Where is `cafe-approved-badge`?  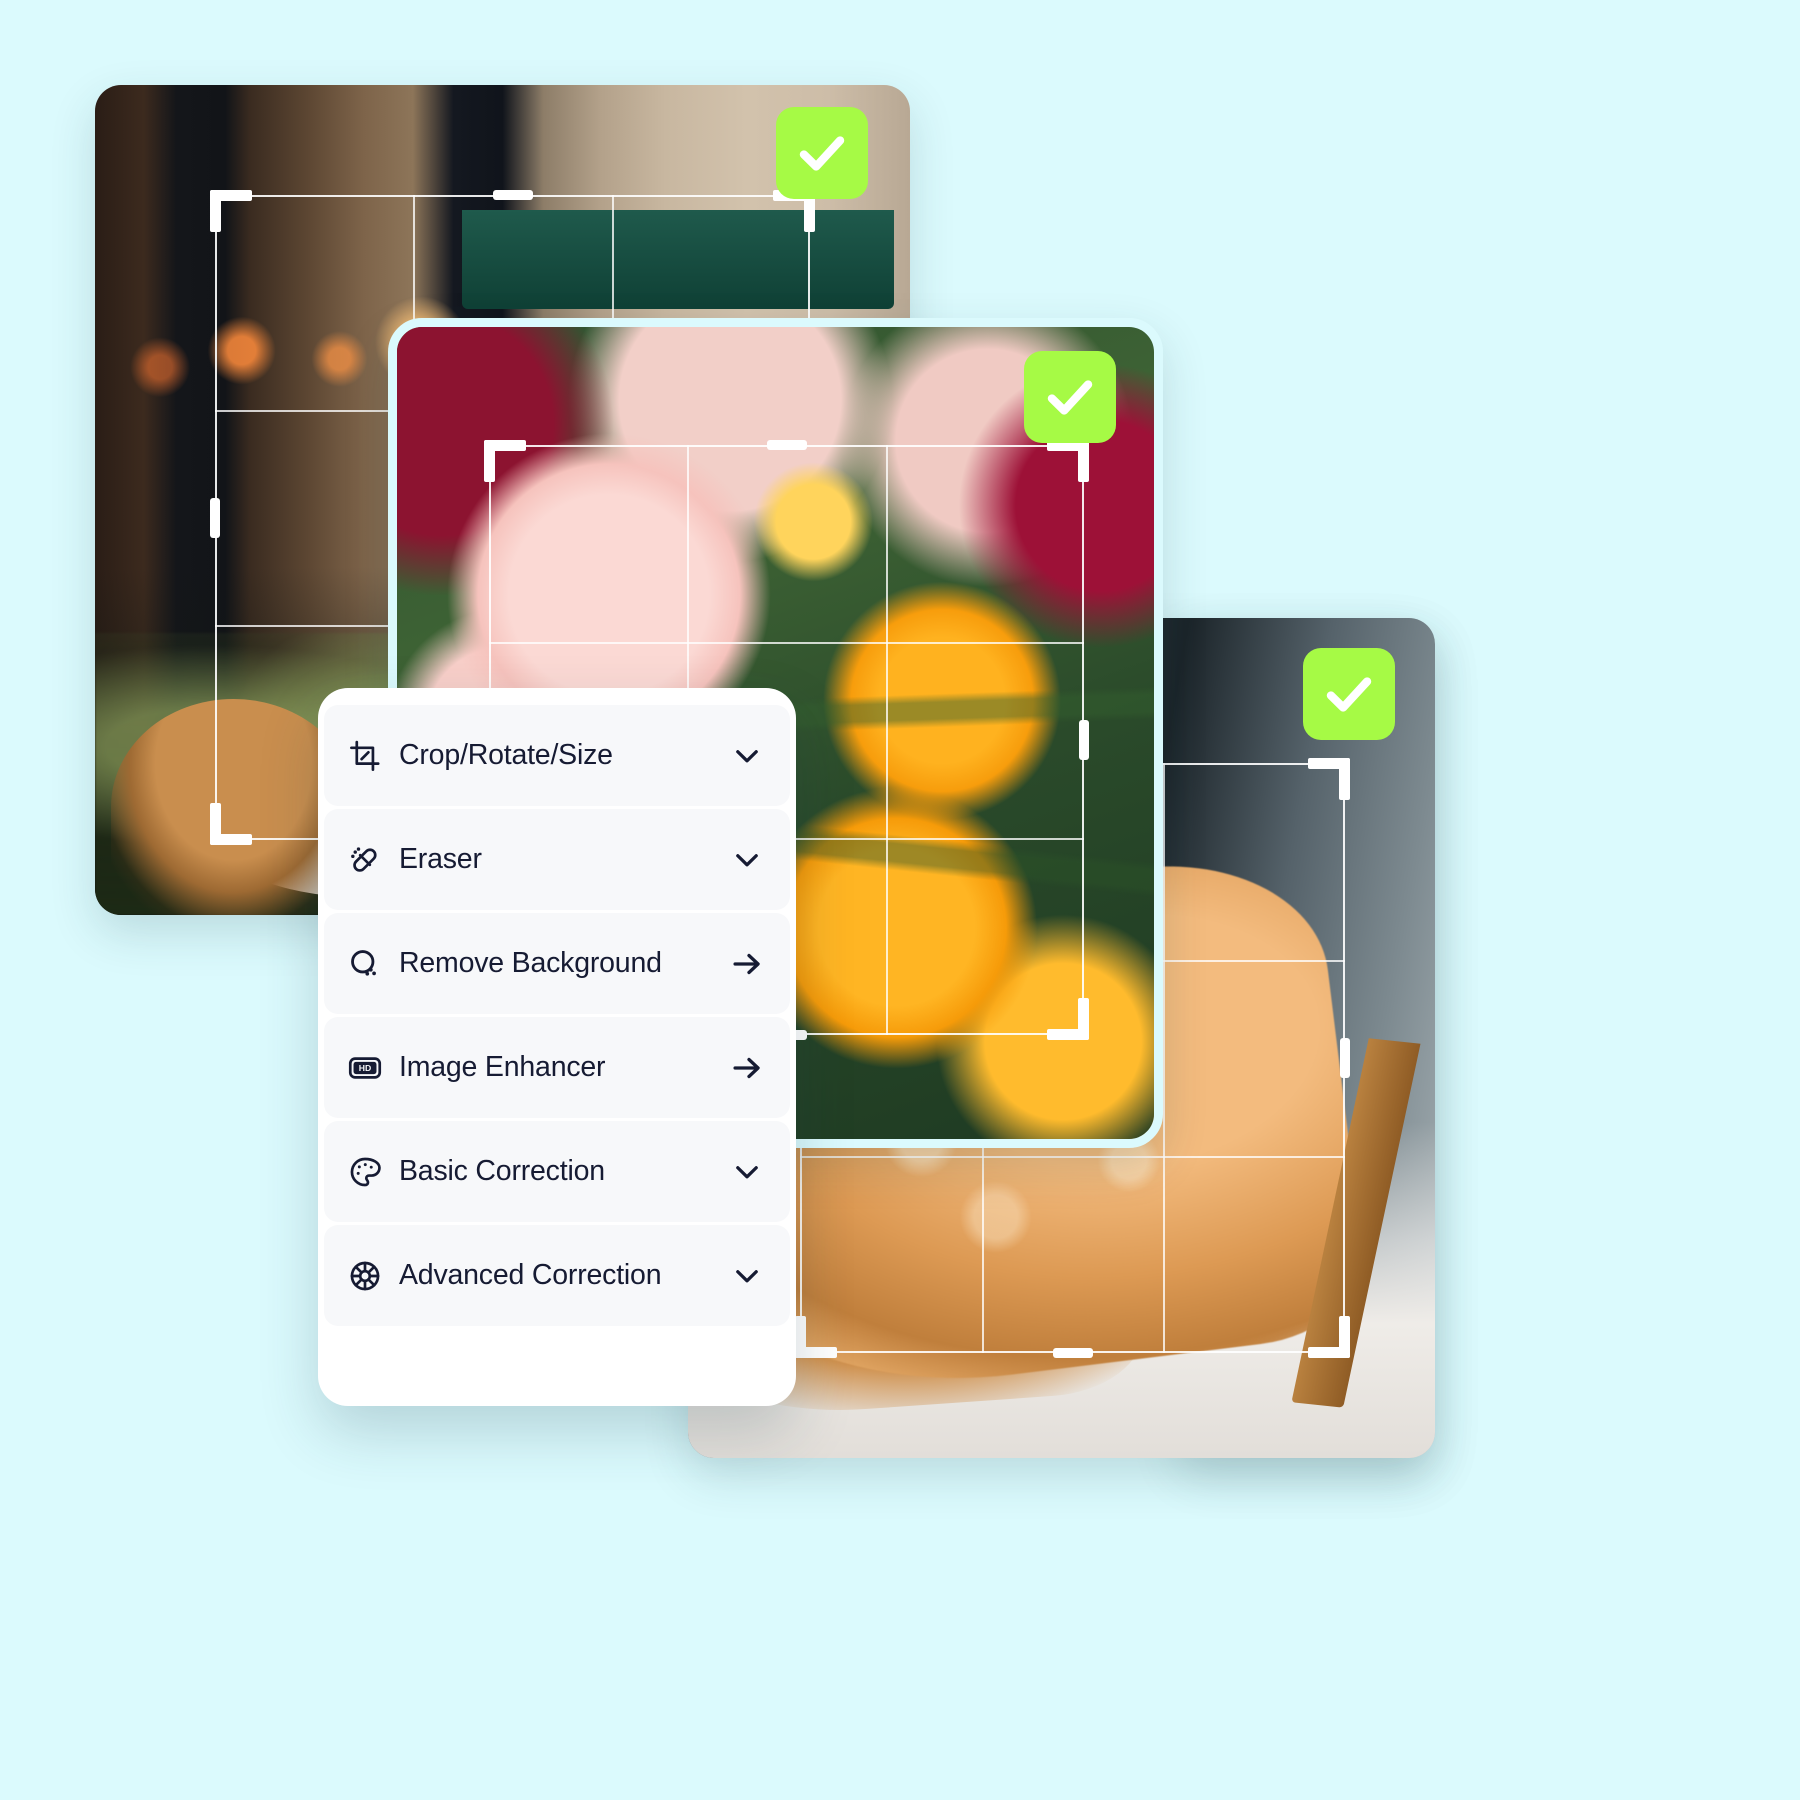
cafe-approved-badge is located at coordinates (822, 153).